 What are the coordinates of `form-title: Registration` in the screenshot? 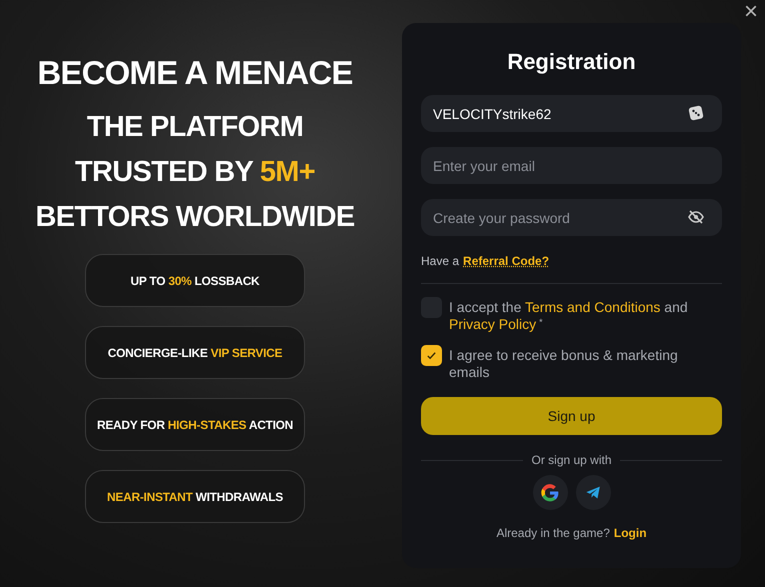 It's located at (571, 62).